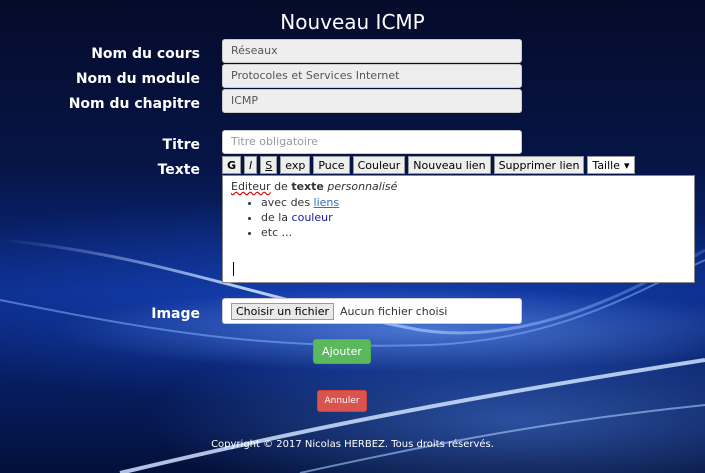 The height and width of the screenshot is (473, 705). Describe the element at coordinates (307, 186) in the screenshot. I see `editor-word-bold: texte` at that location.